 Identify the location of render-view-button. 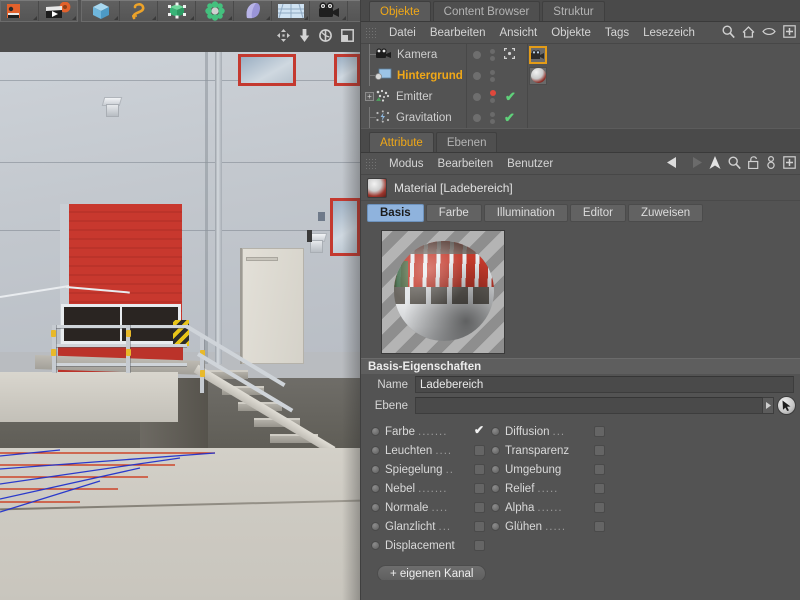
(20, 11).